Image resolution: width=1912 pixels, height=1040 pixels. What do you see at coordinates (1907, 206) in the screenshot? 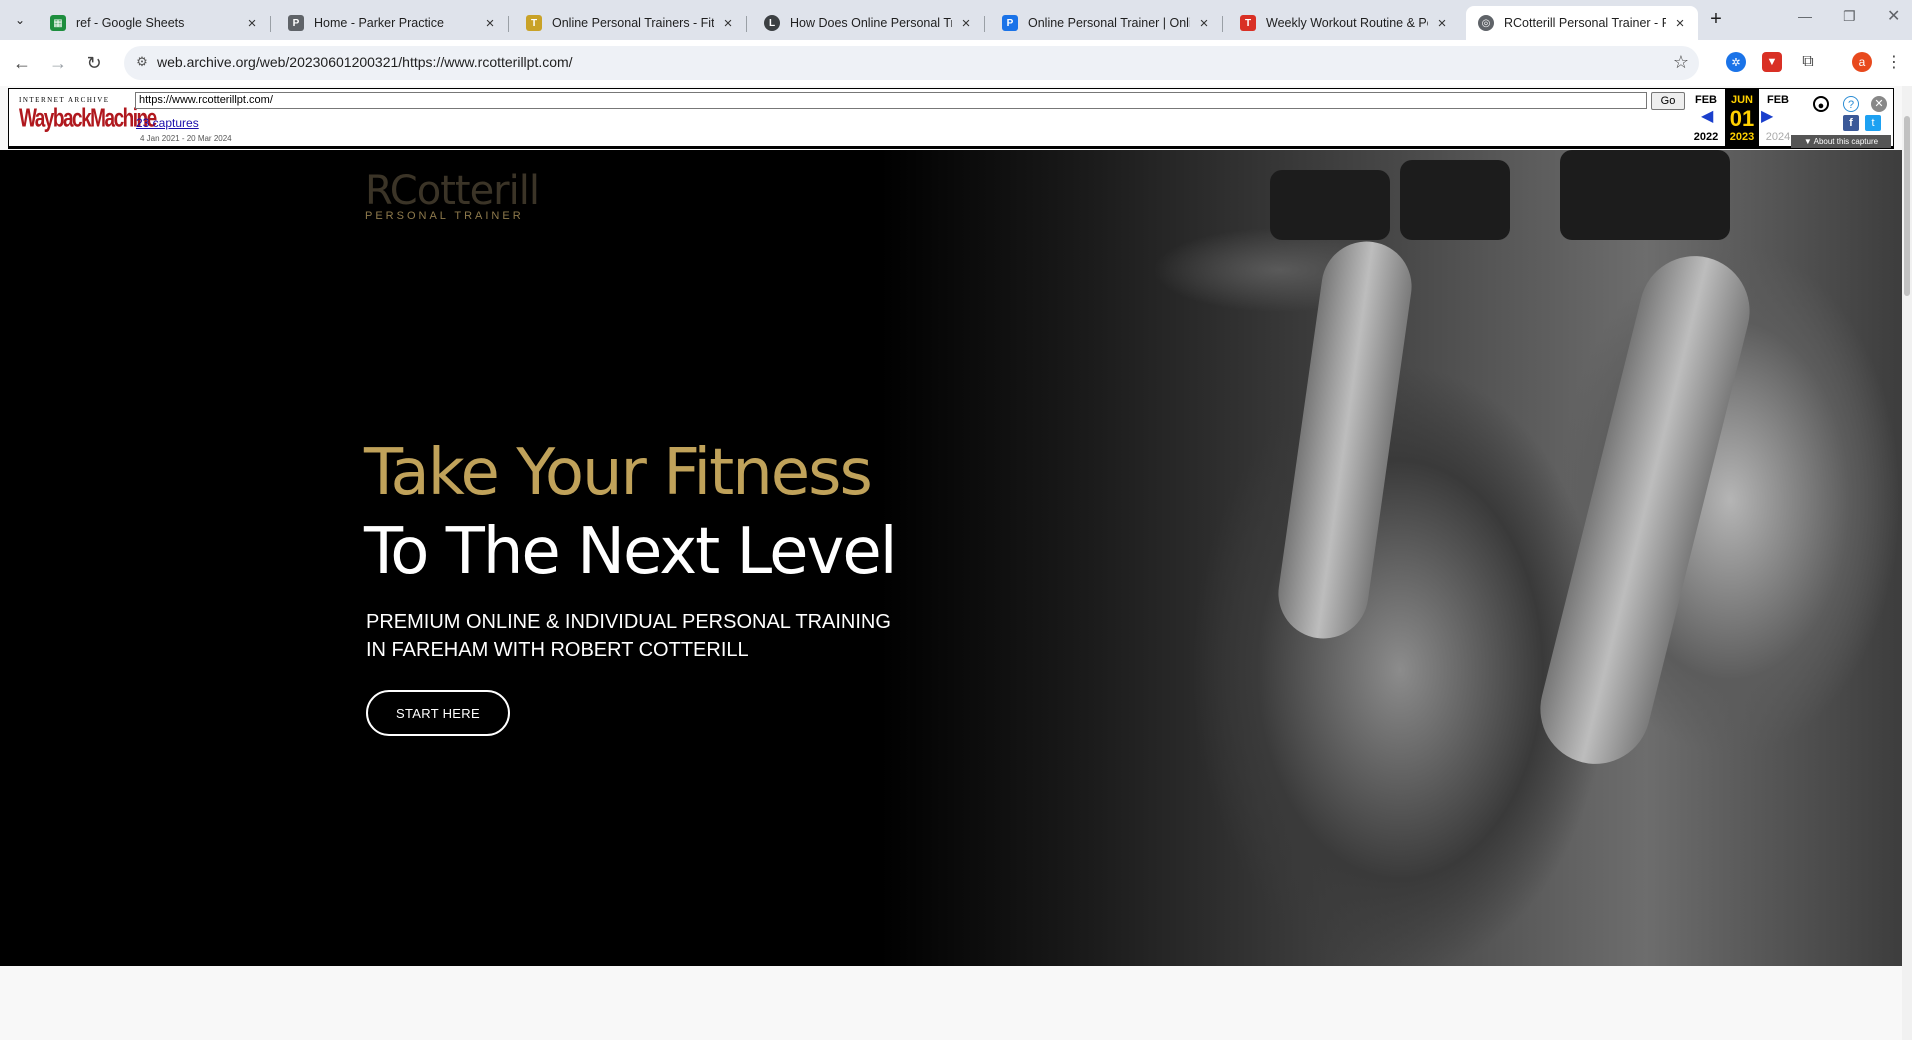
I see `scrollbar-thumb` at bounding box center [1907, 206].